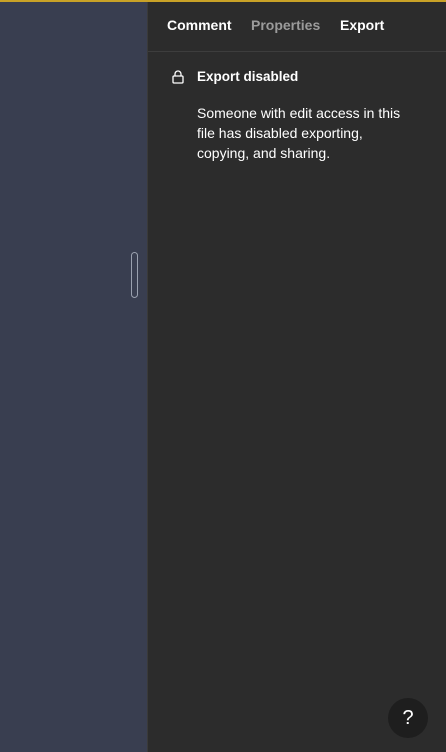 This screenshot has height=752, width=446. Describe the element at coordinates (199, 25) in the screenshot. I see `tab-comment: Comment` at that location.